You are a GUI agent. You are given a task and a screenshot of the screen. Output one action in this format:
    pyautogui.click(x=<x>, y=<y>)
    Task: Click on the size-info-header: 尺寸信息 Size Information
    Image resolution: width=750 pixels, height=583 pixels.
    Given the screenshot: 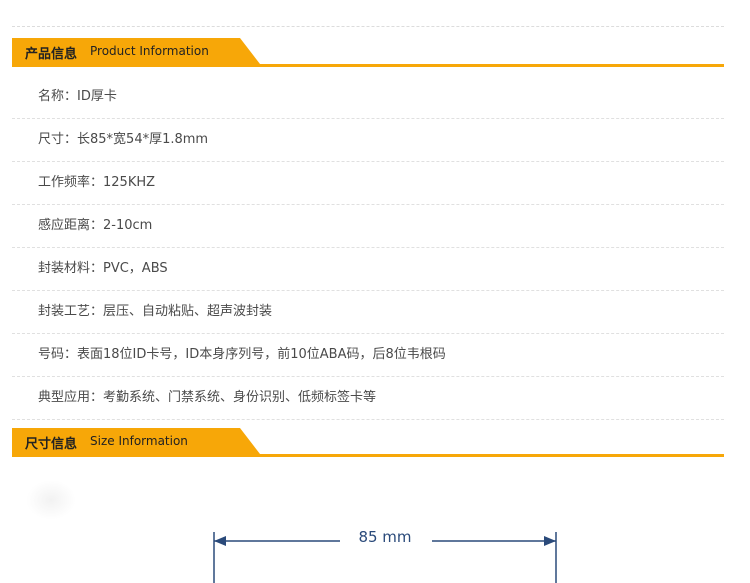 What is the action you would take?
    pyautogui.click(x=368, y=442)
    